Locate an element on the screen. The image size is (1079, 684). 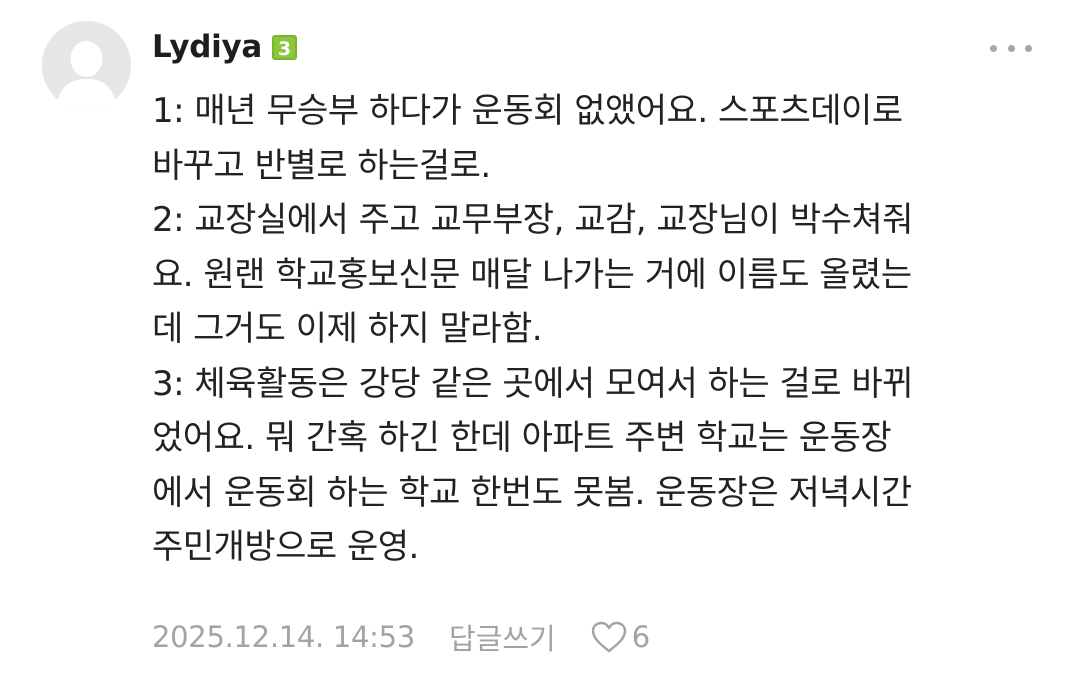
default-profile-icon is located at coordinates (86, 65).